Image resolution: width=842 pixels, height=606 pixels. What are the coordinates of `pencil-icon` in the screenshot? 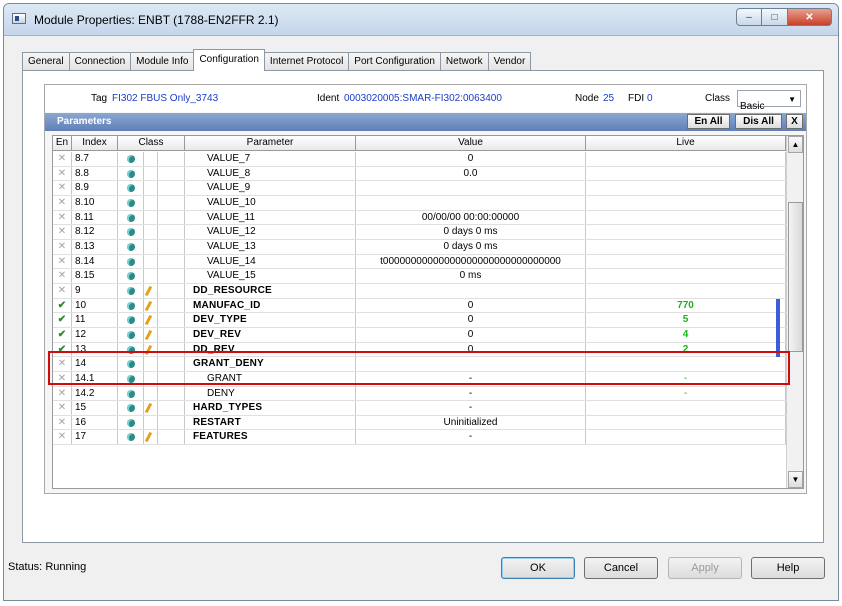 It's located at (148, 408).